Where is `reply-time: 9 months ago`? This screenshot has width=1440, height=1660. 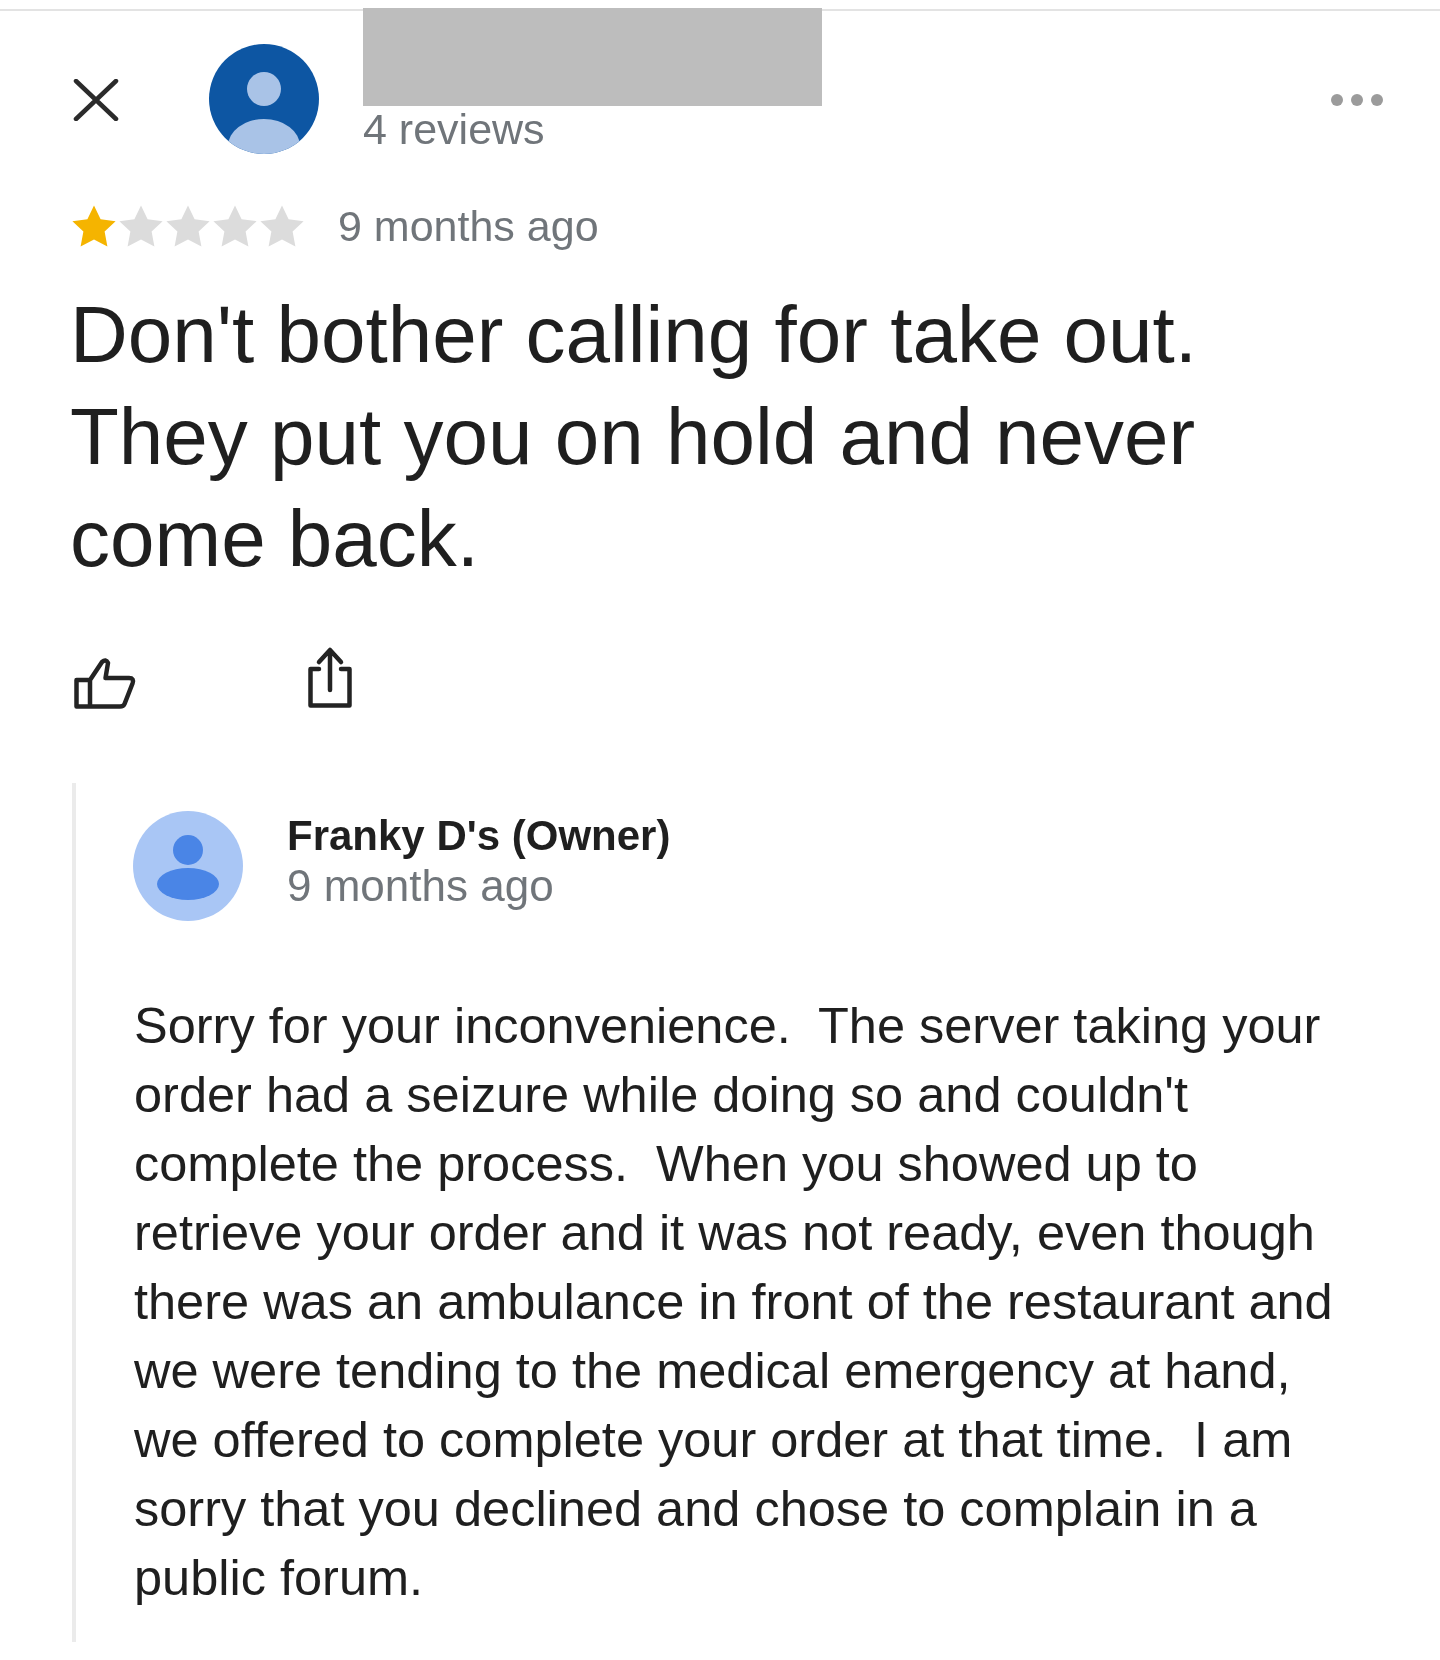
reply-time: 9 months ago is located at coordinates (420, 886).